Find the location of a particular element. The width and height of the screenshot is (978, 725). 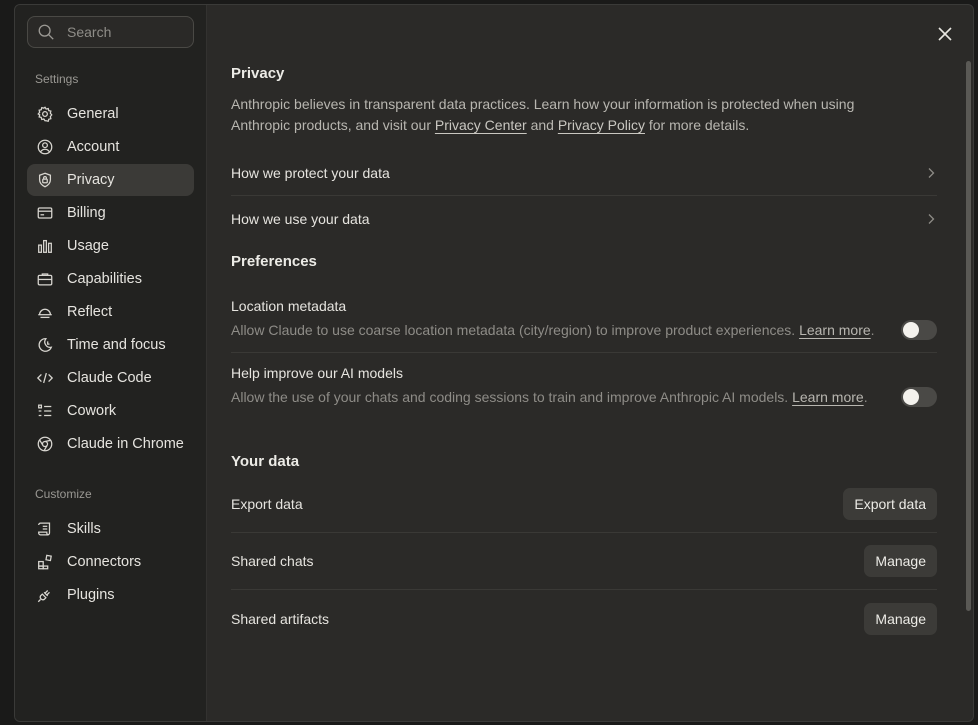

sidebar-item-label: Claude Code is located at coordinates (109, 378).